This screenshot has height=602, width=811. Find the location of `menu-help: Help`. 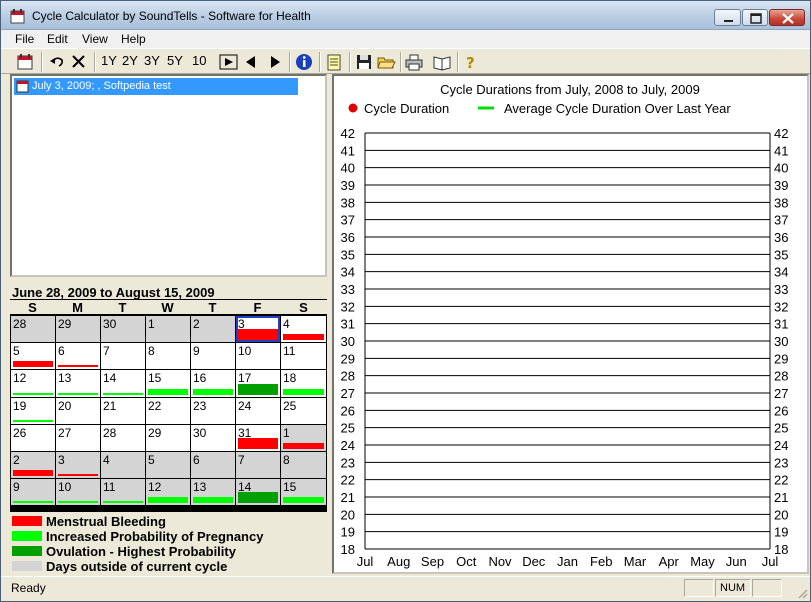

menu-help: Help is located at coordinates (133, 39).